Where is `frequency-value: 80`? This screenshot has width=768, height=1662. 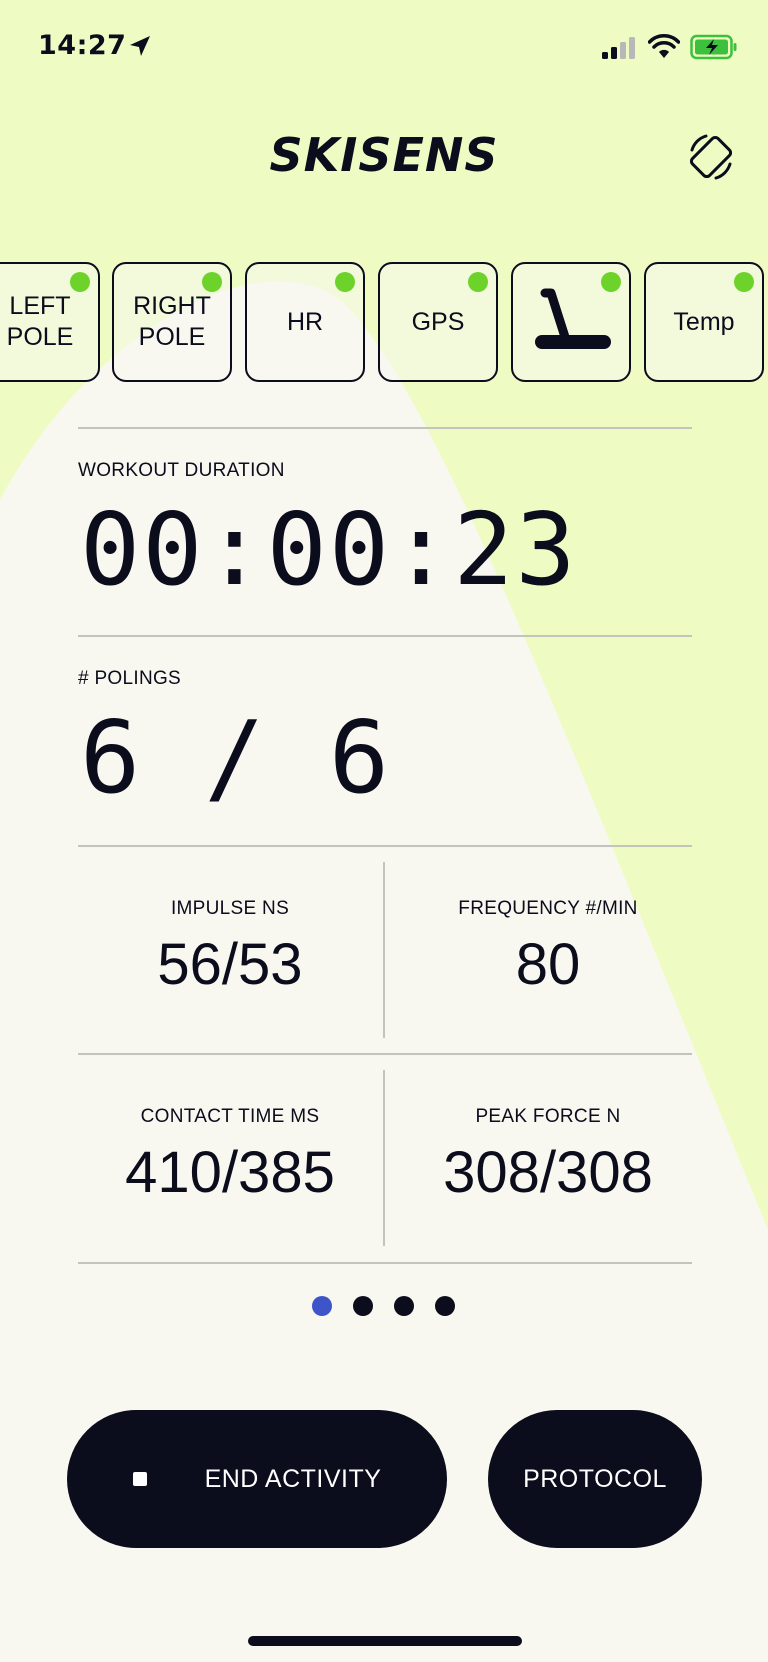
frequency-value: 80 is located at coordinates (548, 964).